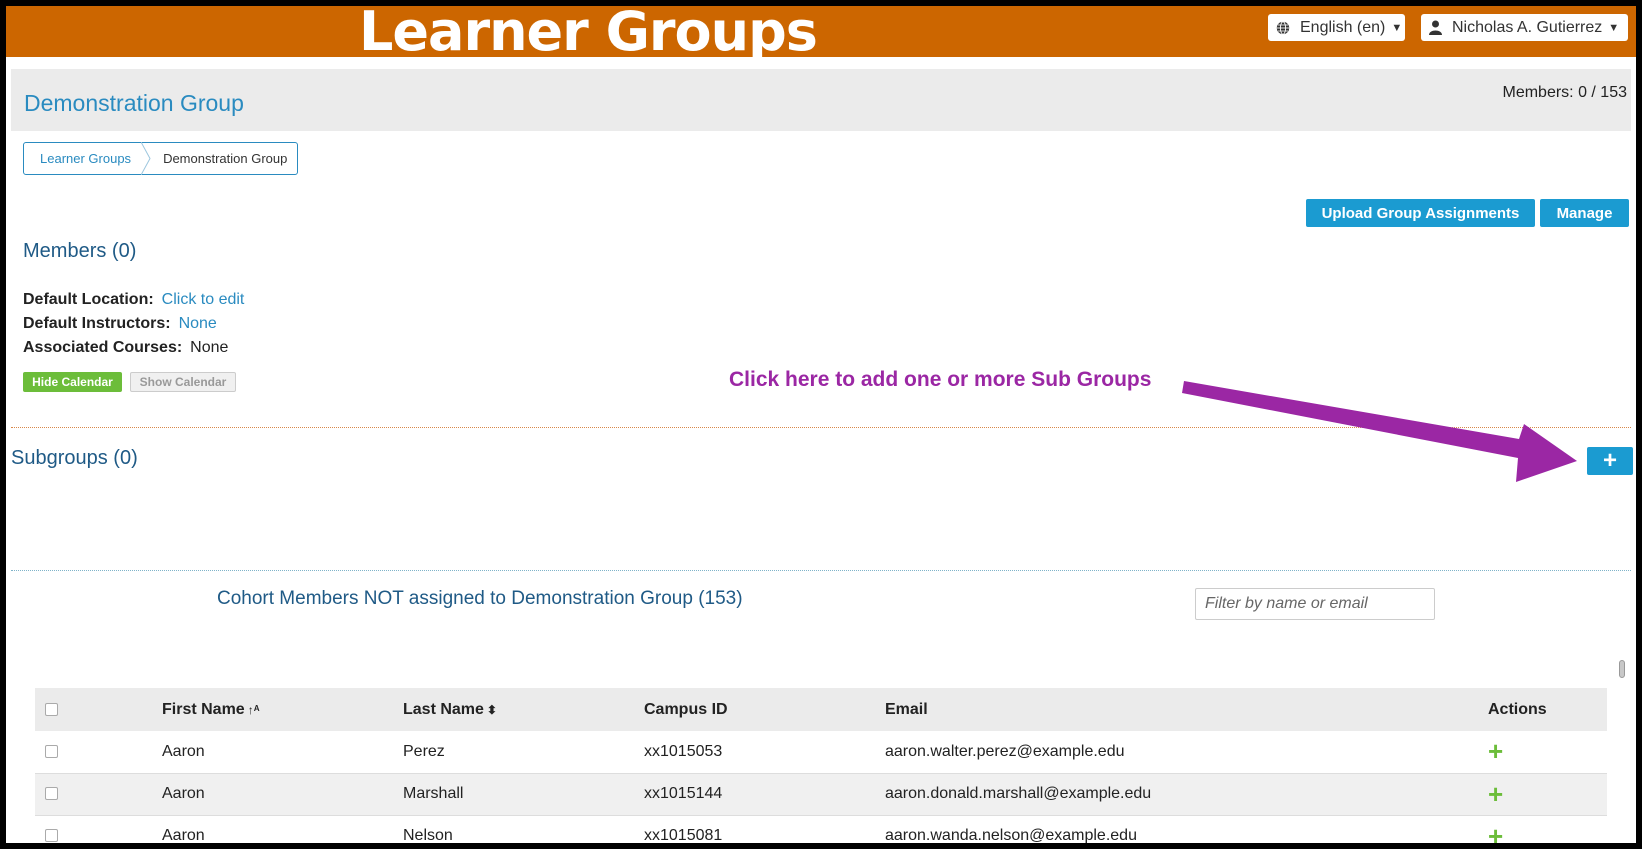 The width and height of the screenshot is (1642, 849). I want to click on section-divider, so click(821, 570).